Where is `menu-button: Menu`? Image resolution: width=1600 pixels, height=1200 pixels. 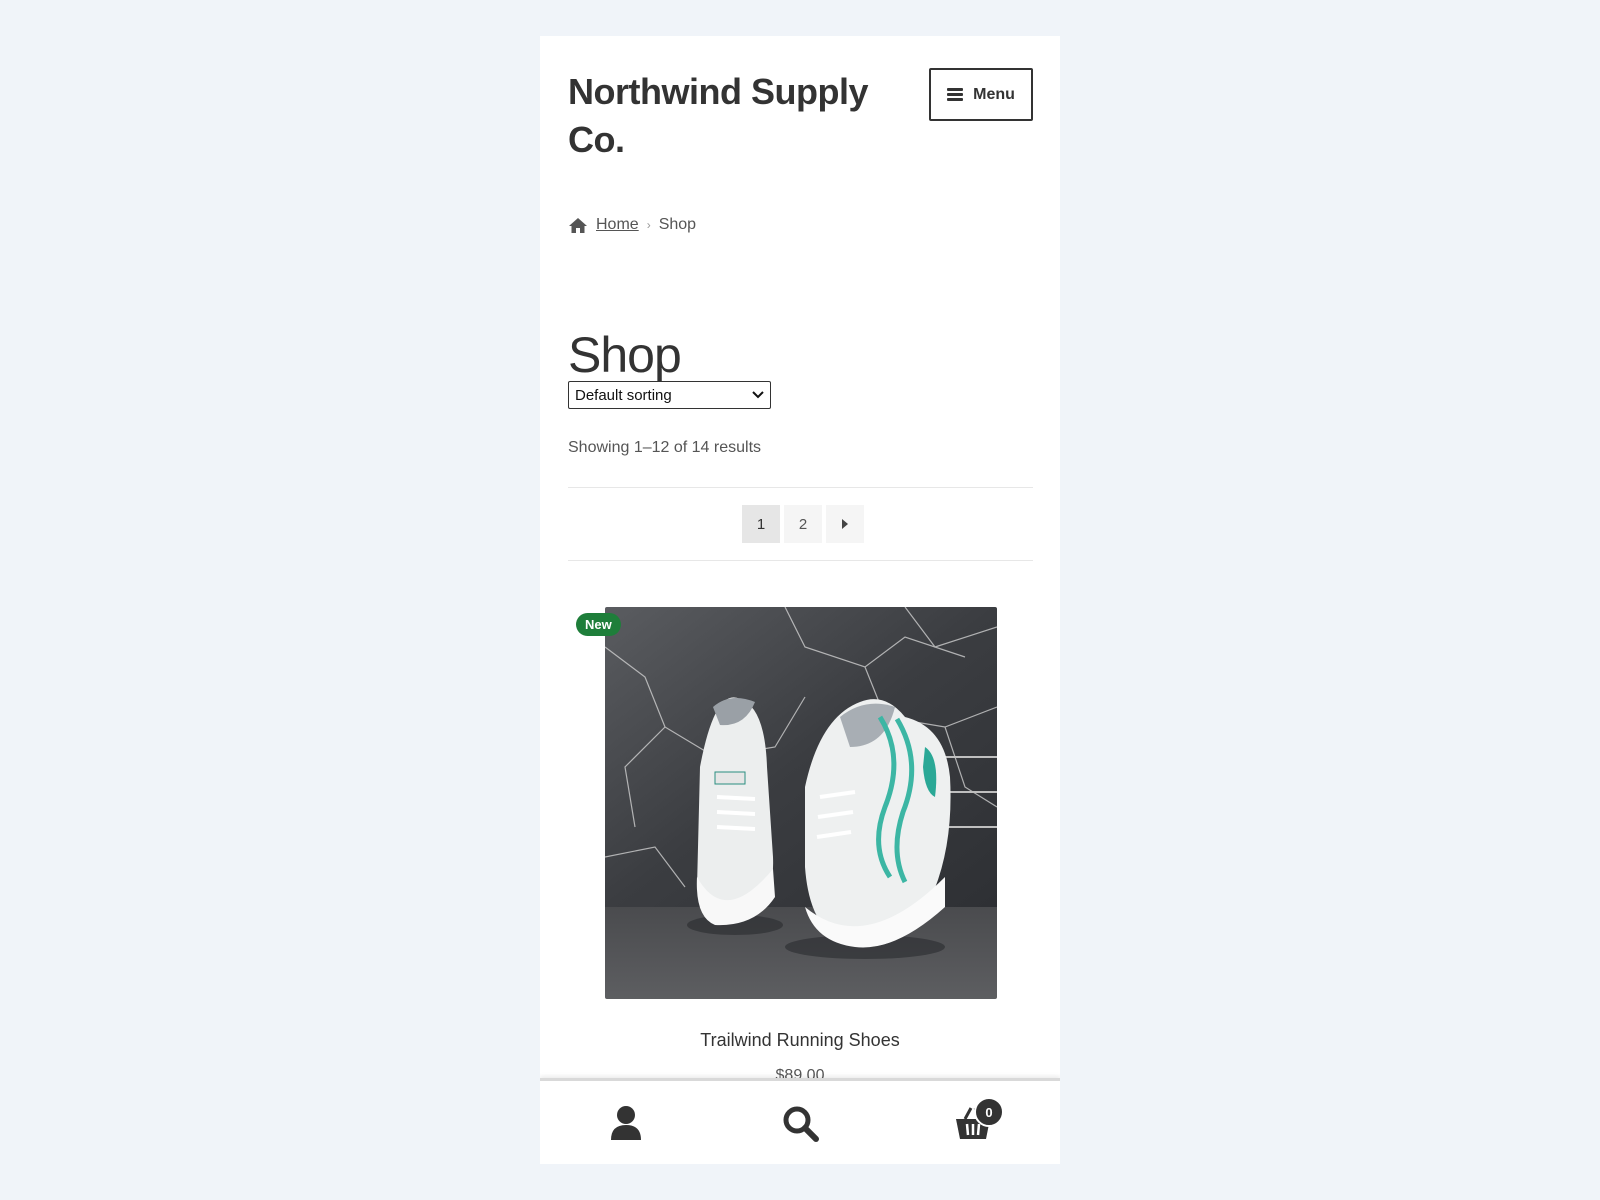 menu-button: Menu is located at coordinates (981, 94).